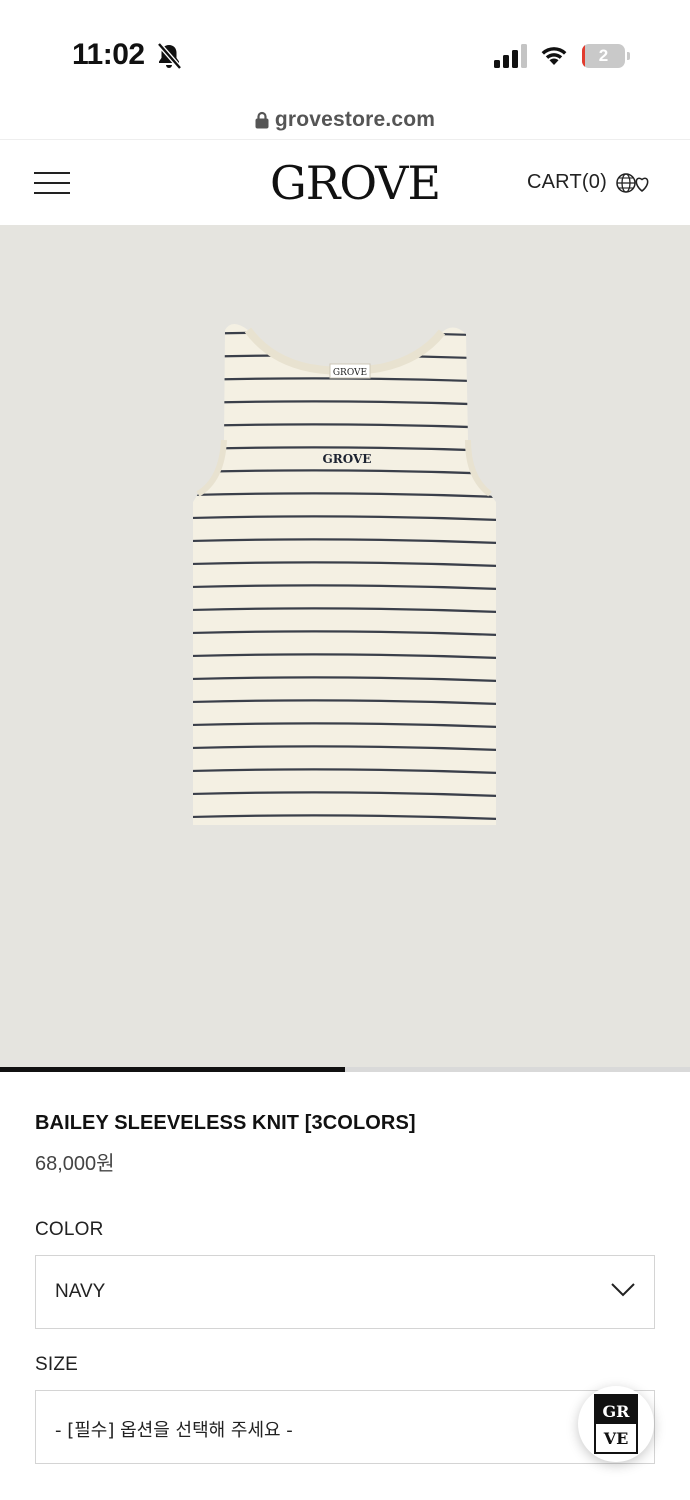 The image size is (690, 1500). Describe the element at coordinates (80, 1291) in the screenshot. I see `color-select-value: NAVY` at that location.